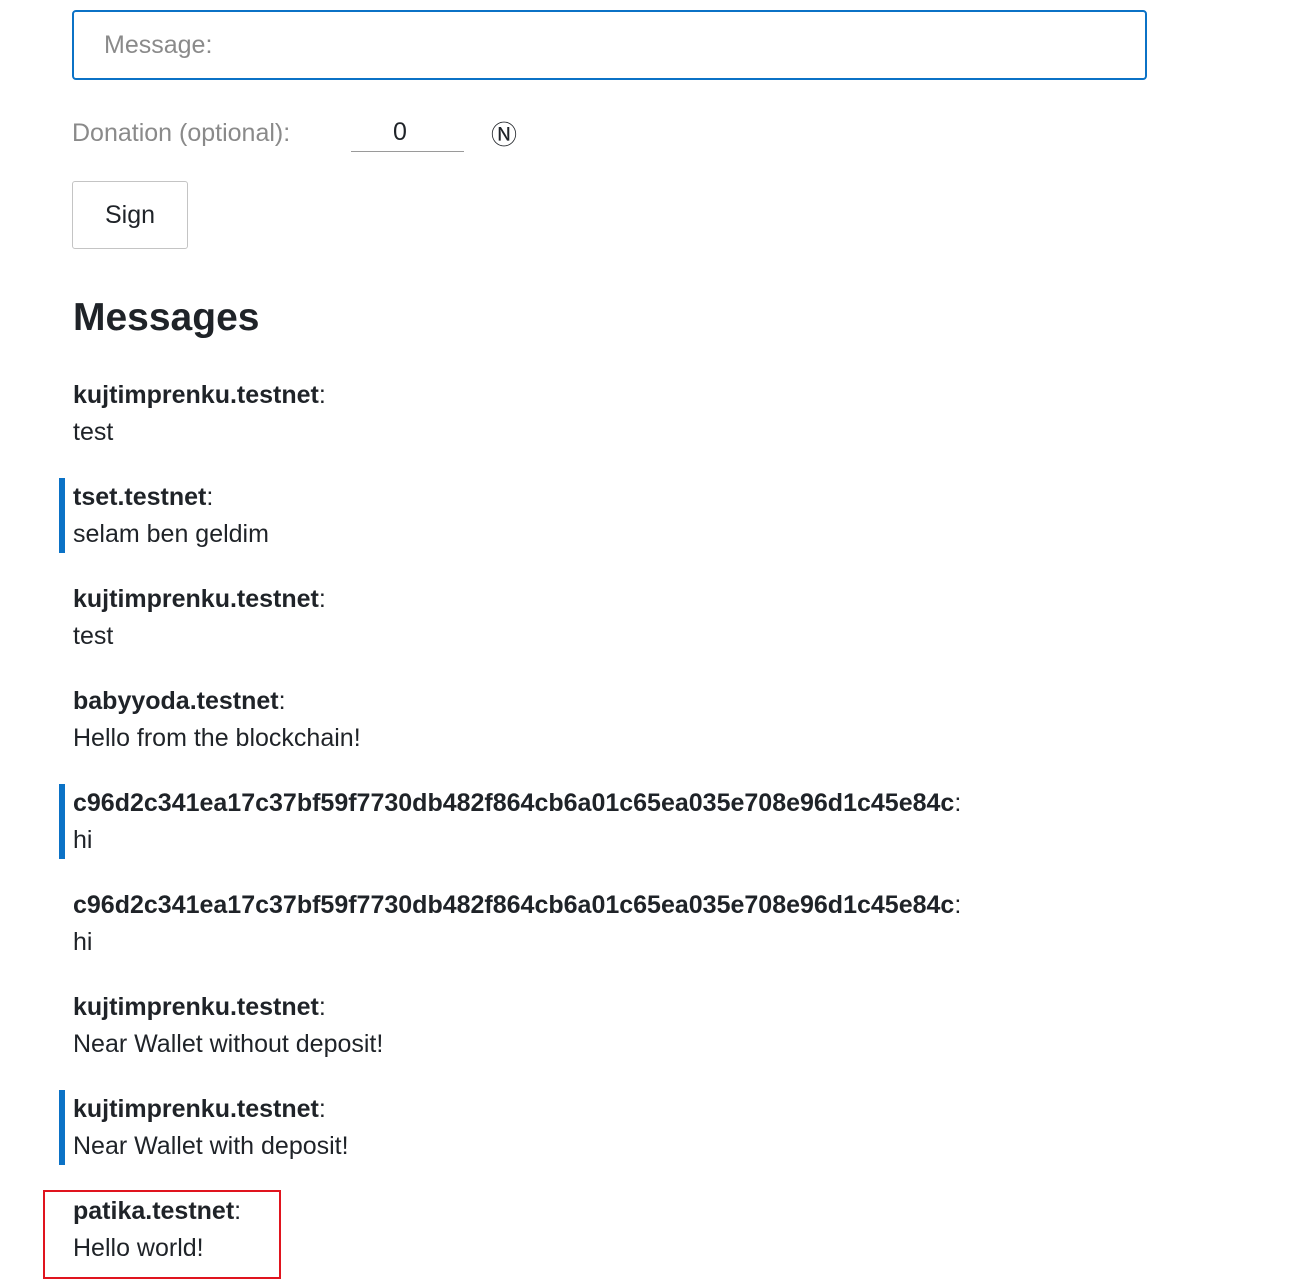  I want to click on donation-row: Donation (optional): Ⓝ, so click(294, 133).